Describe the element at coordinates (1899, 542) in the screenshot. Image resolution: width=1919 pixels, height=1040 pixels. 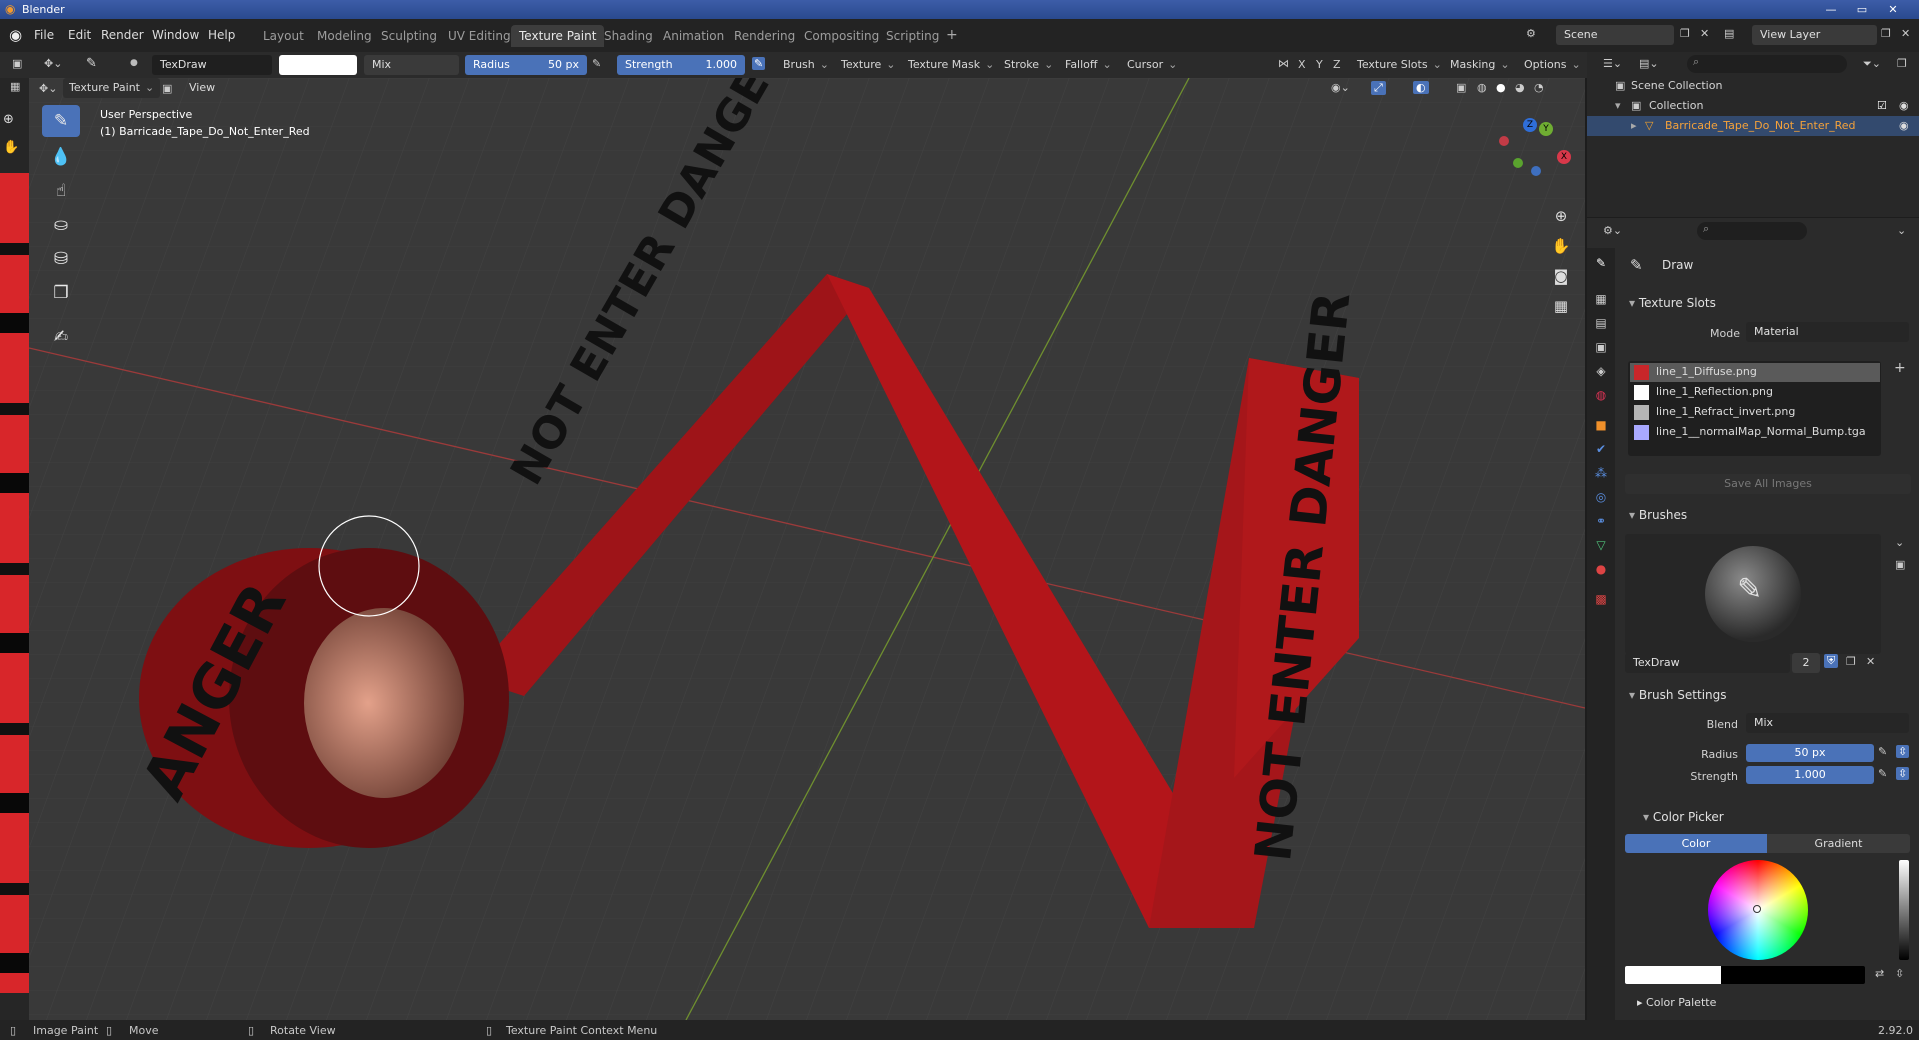
I see `brush-list-expand-icon: ⌄` at that location.